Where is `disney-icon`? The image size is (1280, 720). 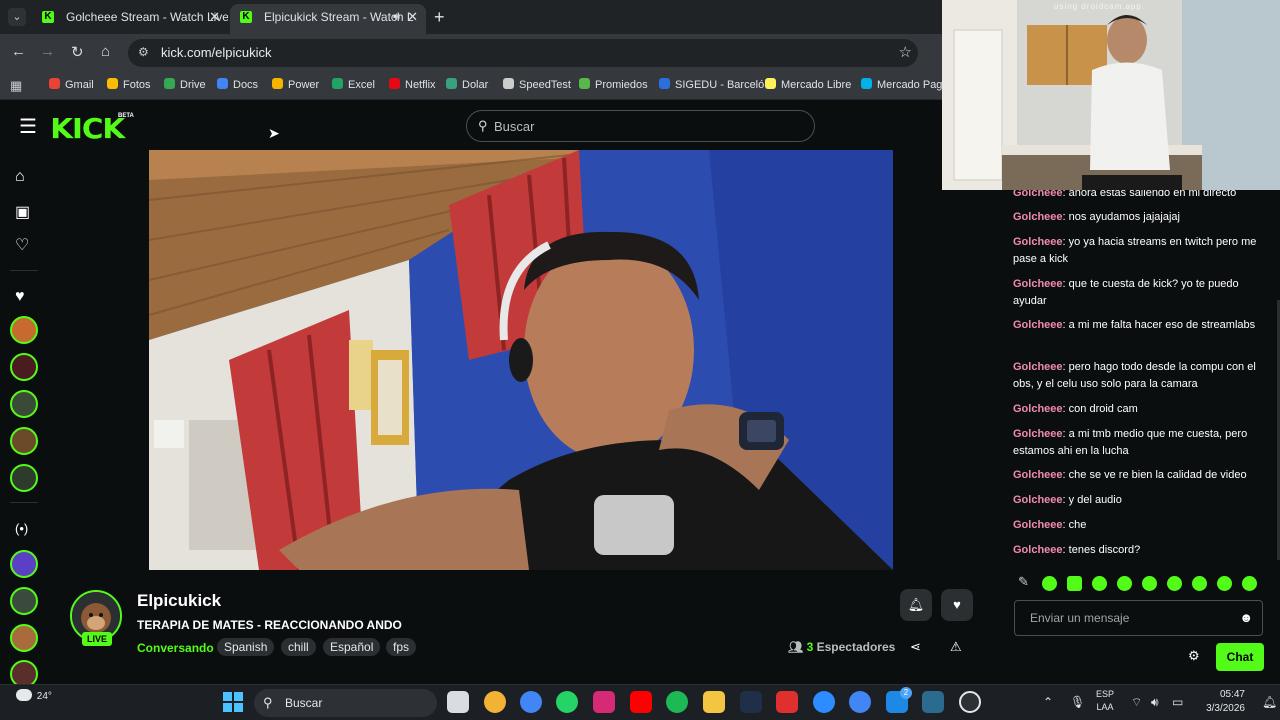 disney-icon is located at coordinates (933, 702).